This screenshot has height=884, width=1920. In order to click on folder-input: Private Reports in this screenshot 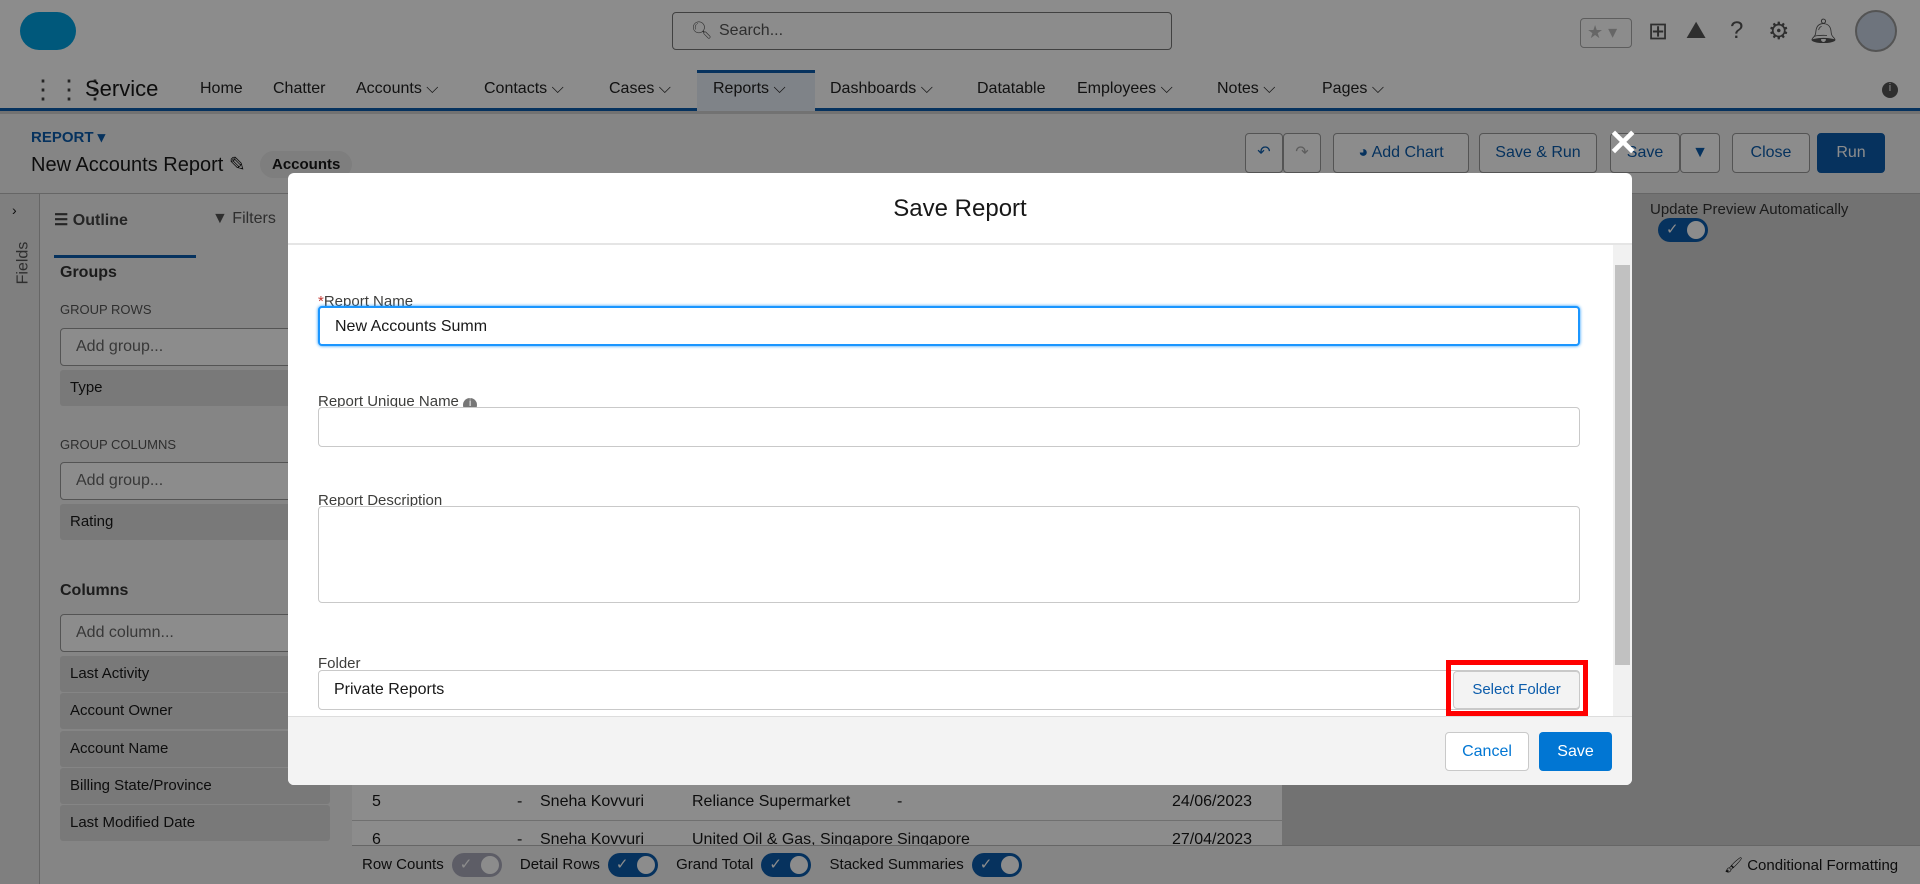, I will do `click(949, 690)`.